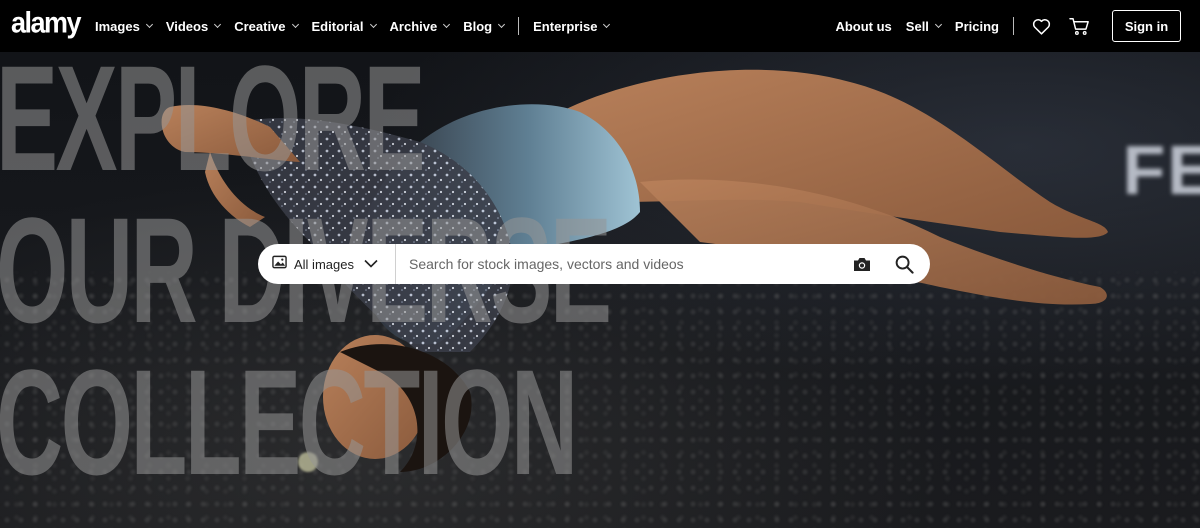 The width and height of the screenshot is (1200, 528). I want to click on nav-item-creative: Creative, so click(266, 26).